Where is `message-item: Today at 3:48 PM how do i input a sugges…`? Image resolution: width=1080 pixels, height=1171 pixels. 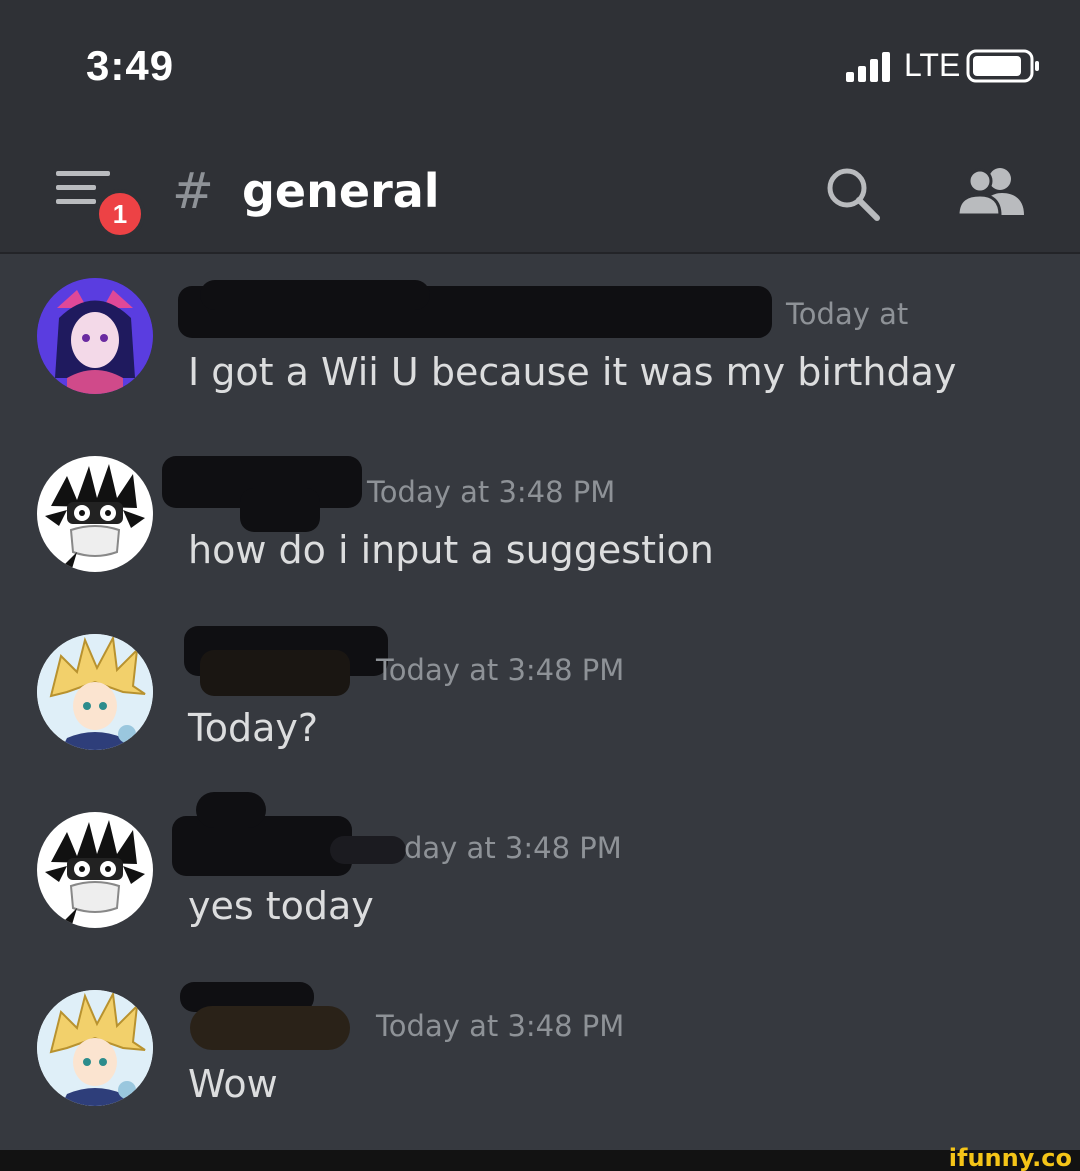 message-item: Today at 3:48 PM how do i input a sugges… is located at coordinates (540, 517).